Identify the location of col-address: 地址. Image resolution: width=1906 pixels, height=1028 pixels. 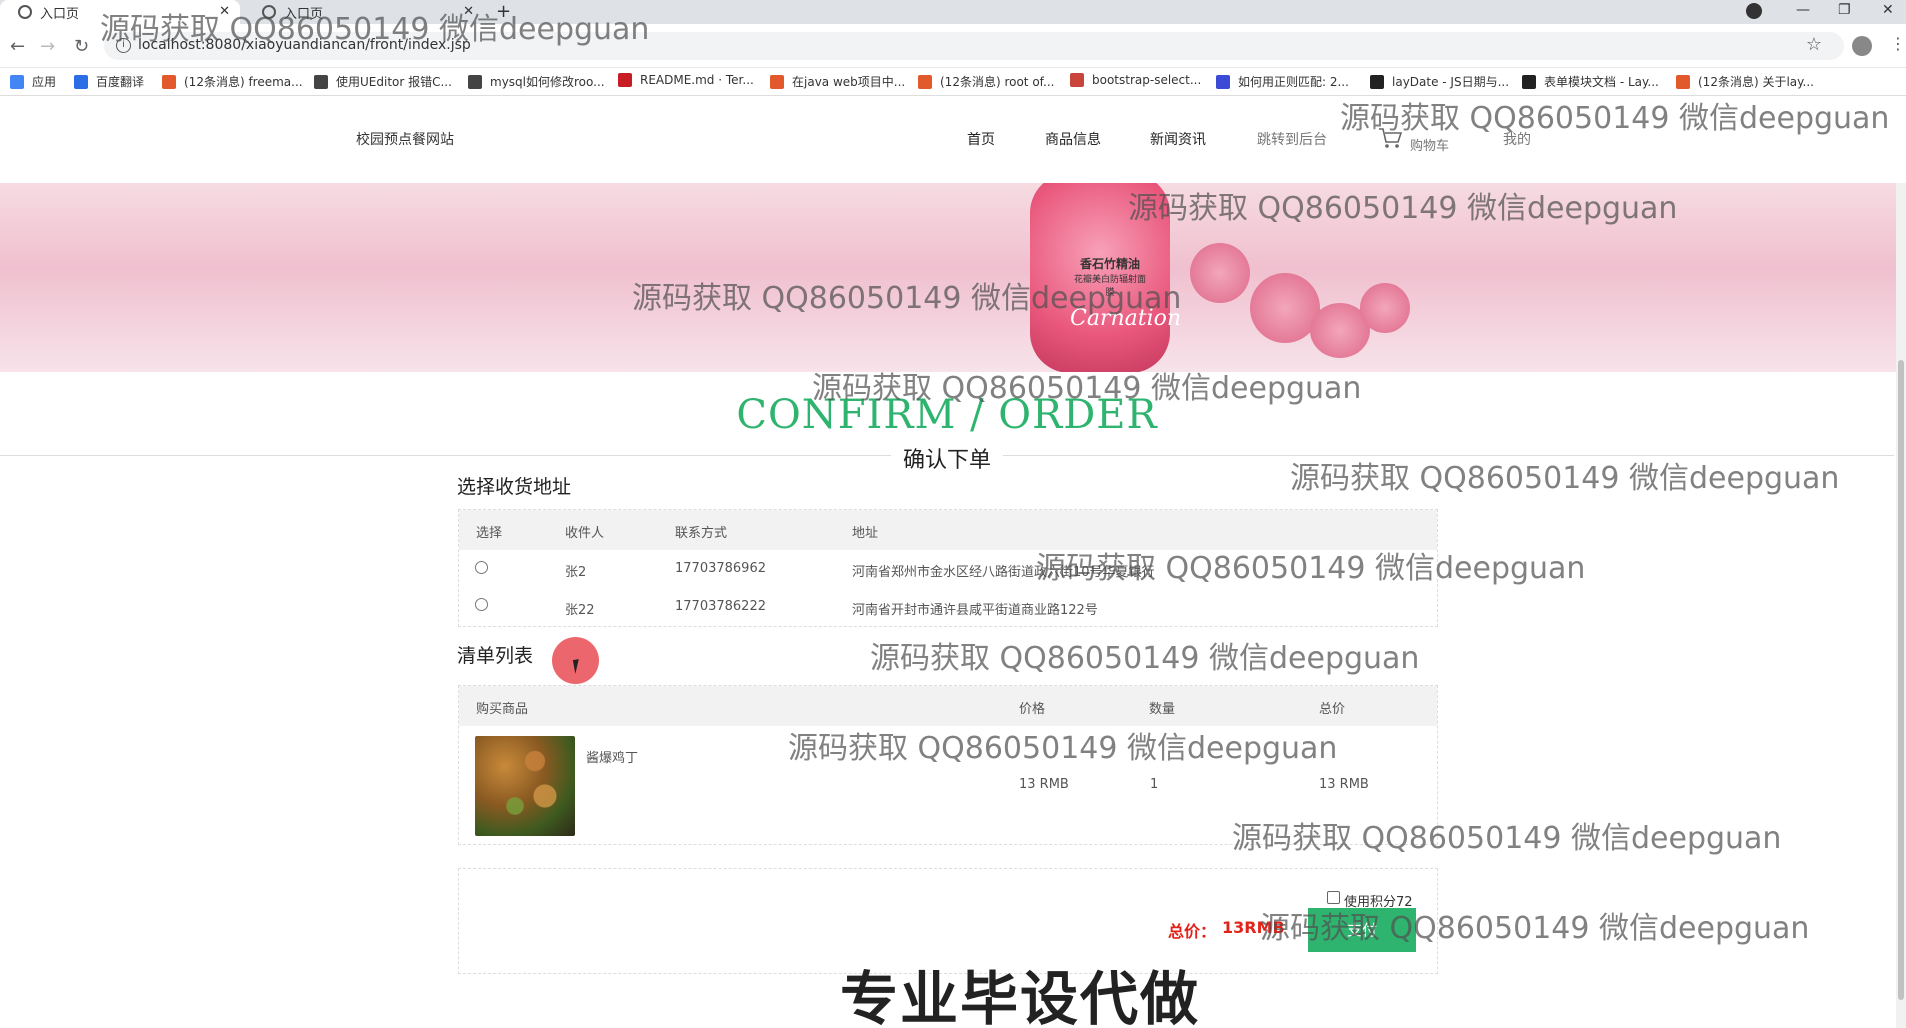
(865, 533).